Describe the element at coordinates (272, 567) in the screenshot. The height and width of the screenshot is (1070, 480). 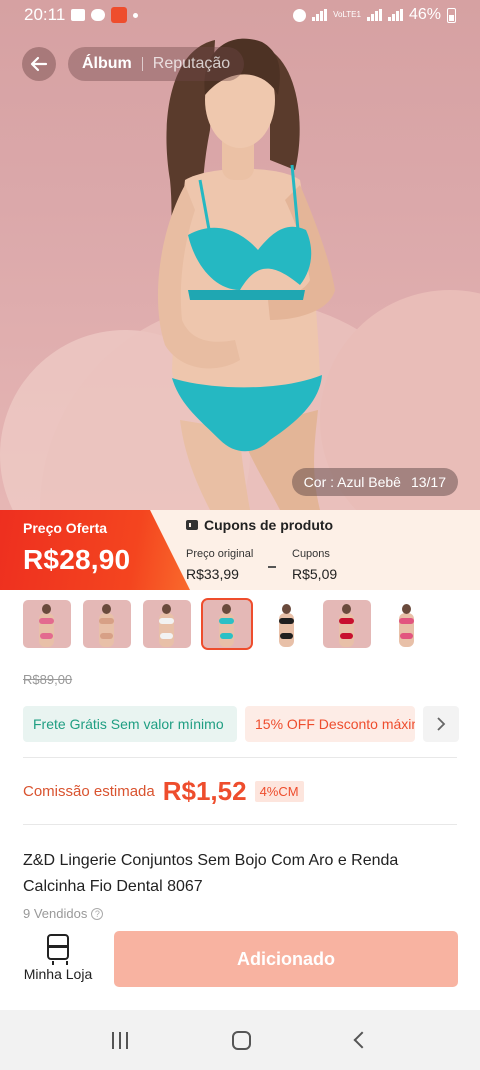
I see `minus-icon` at that location.